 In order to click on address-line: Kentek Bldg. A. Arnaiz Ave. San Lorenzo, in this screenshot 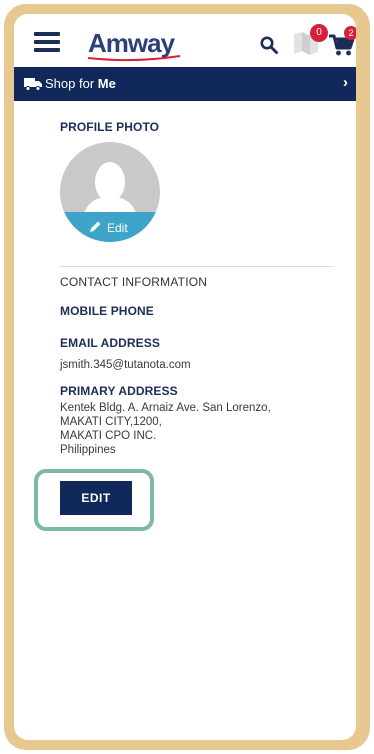, I will do `click(165, 408)`.